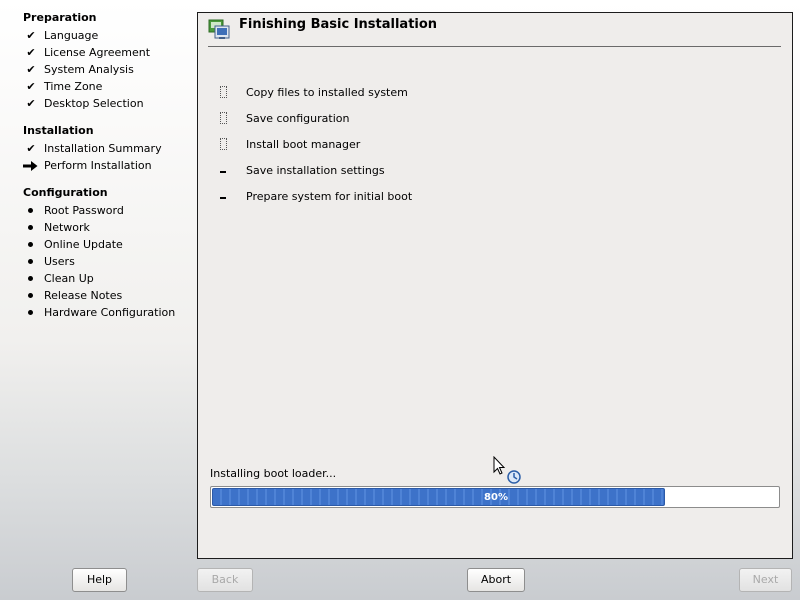  Describe the element at coordinates (67, 227) in the screenshot. I see `sidebar-item-network: Network` at that location.